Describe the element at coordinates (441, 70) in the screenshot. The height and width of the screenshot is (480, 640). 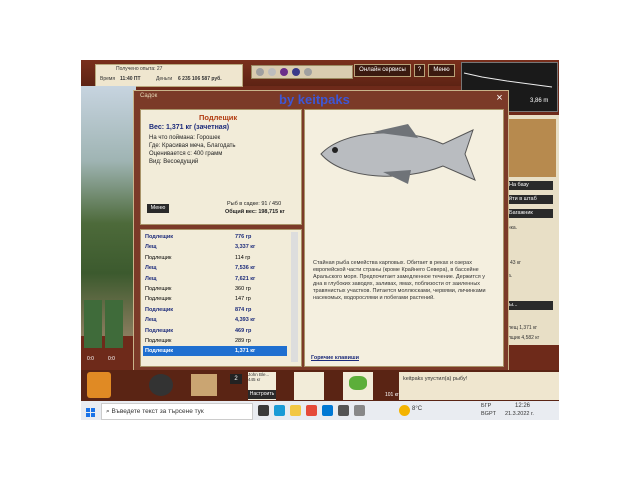
I see `menu-button: Меню` at that location.